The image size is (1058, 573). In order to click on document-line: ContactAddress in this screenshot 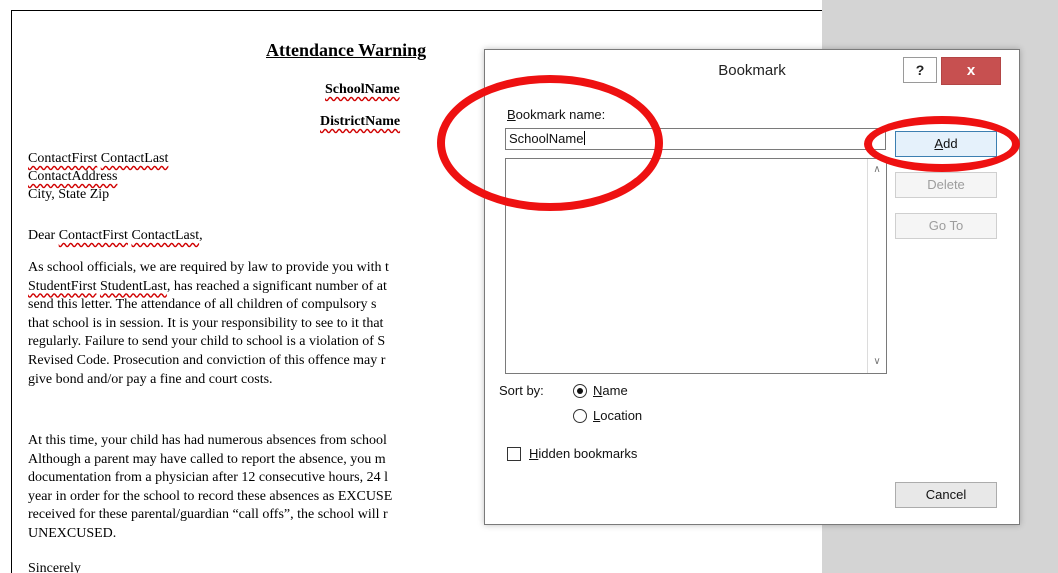, I will do `click(72, 177)`.